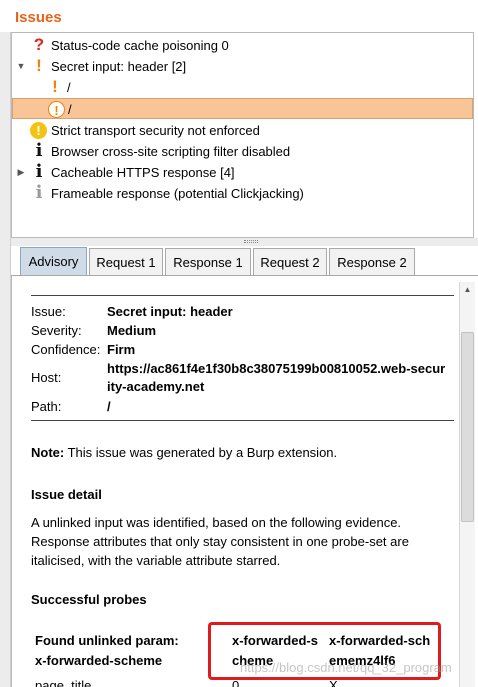  What do you see at coordinates (242, 66) in the screenshot?
I see `issue-row-secret-input-header: ▼ ! Secret input: header [2]` at bounding box center [242, 66].